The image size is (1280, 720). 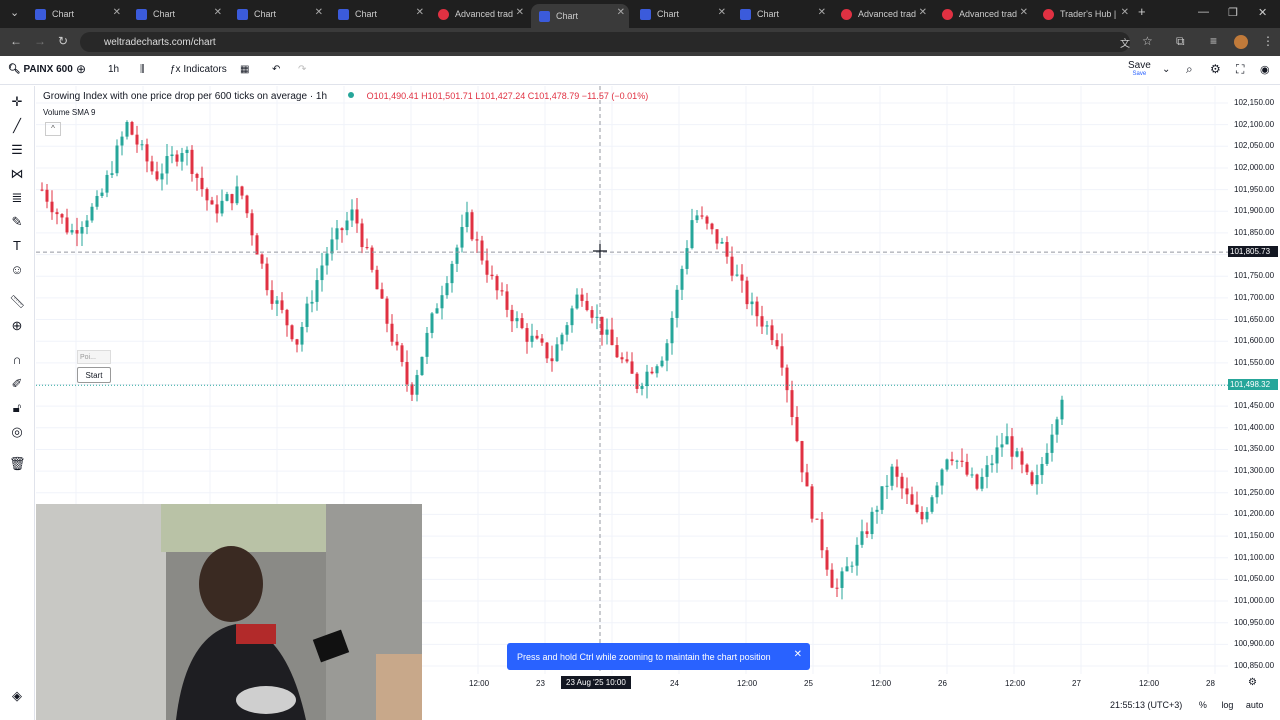 I want to click on percent-toggle: %, so click(x=1203, y=705).